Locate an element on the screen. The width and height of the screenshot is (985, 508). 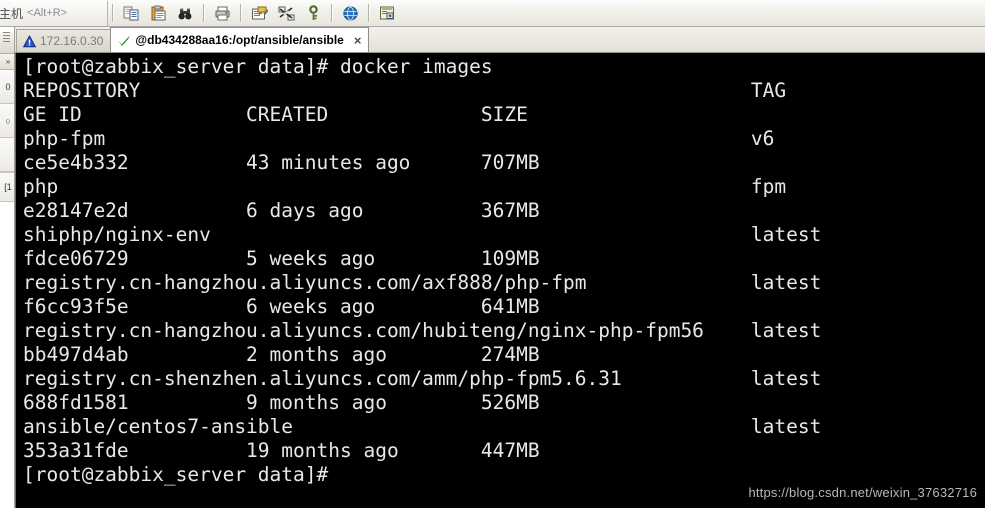
toolbar-group-session is located at coordinates (286, 13).